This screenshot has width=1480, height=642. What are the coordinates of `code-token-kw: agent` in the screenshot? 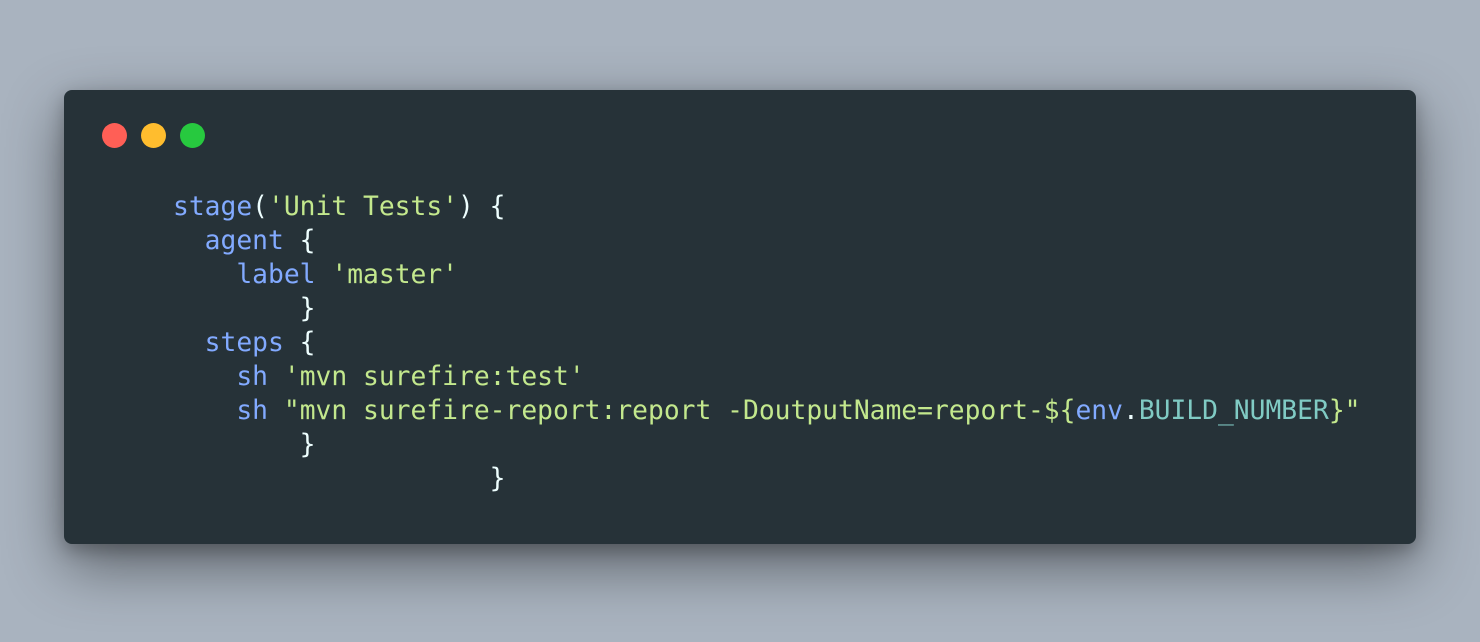 It's located at (244, 241).